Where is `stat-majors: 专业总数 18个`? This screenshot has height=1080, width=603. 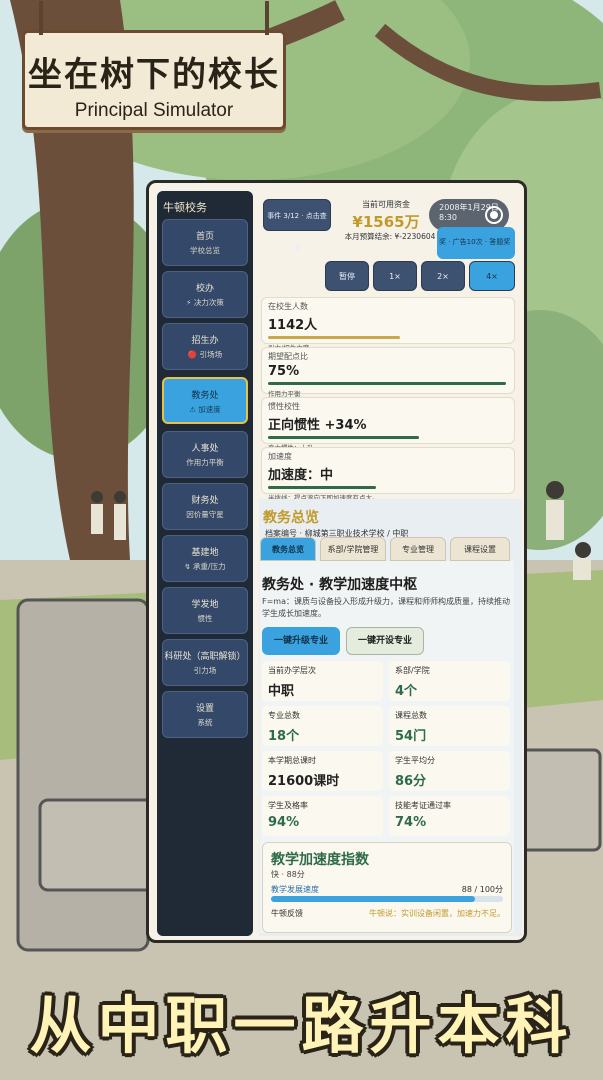
stat-majors: 专业总数 18个 is located at coordinates (322, 726).